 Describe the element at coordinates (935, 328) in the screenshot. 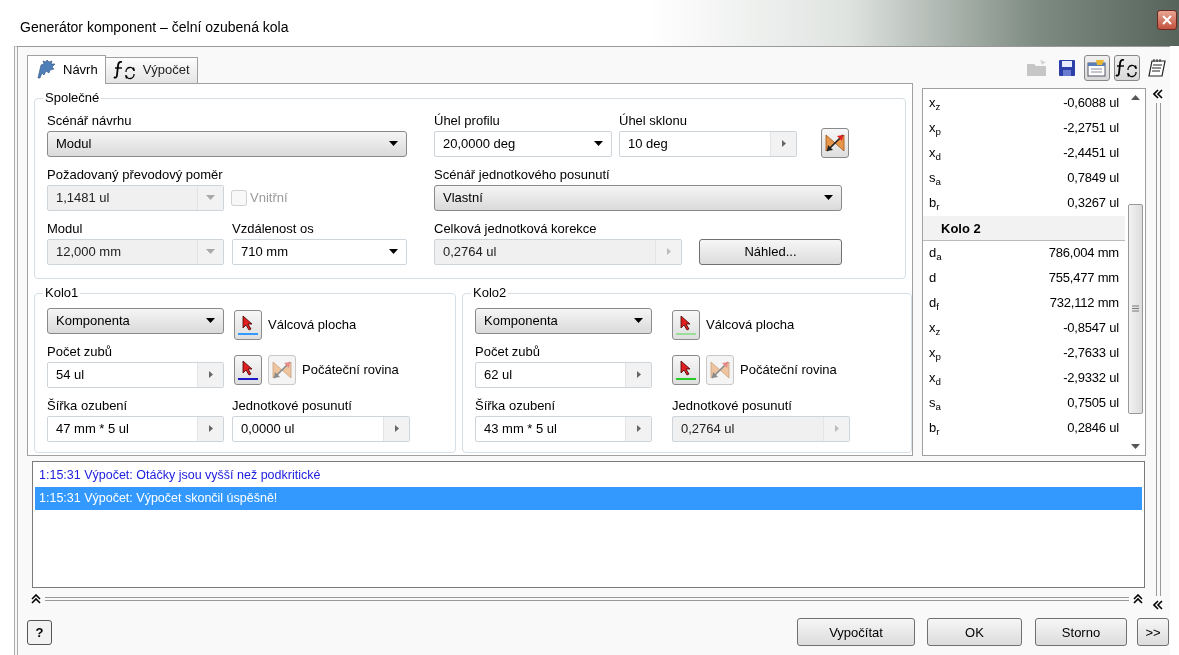

I see `result-symbol: x$_{z}$` at that location.